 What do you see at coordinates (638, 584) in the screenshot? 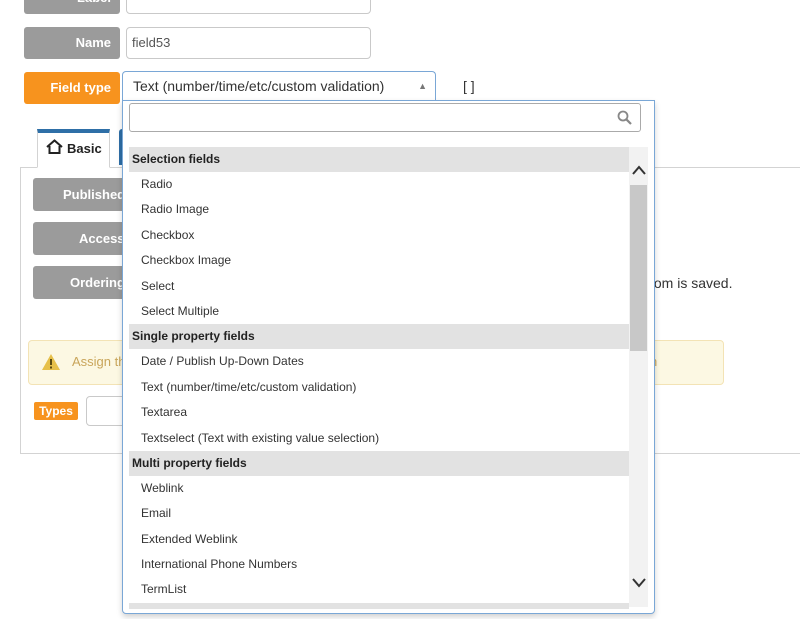
I see `chevron-down-icon` at bounding box center [638, 584].